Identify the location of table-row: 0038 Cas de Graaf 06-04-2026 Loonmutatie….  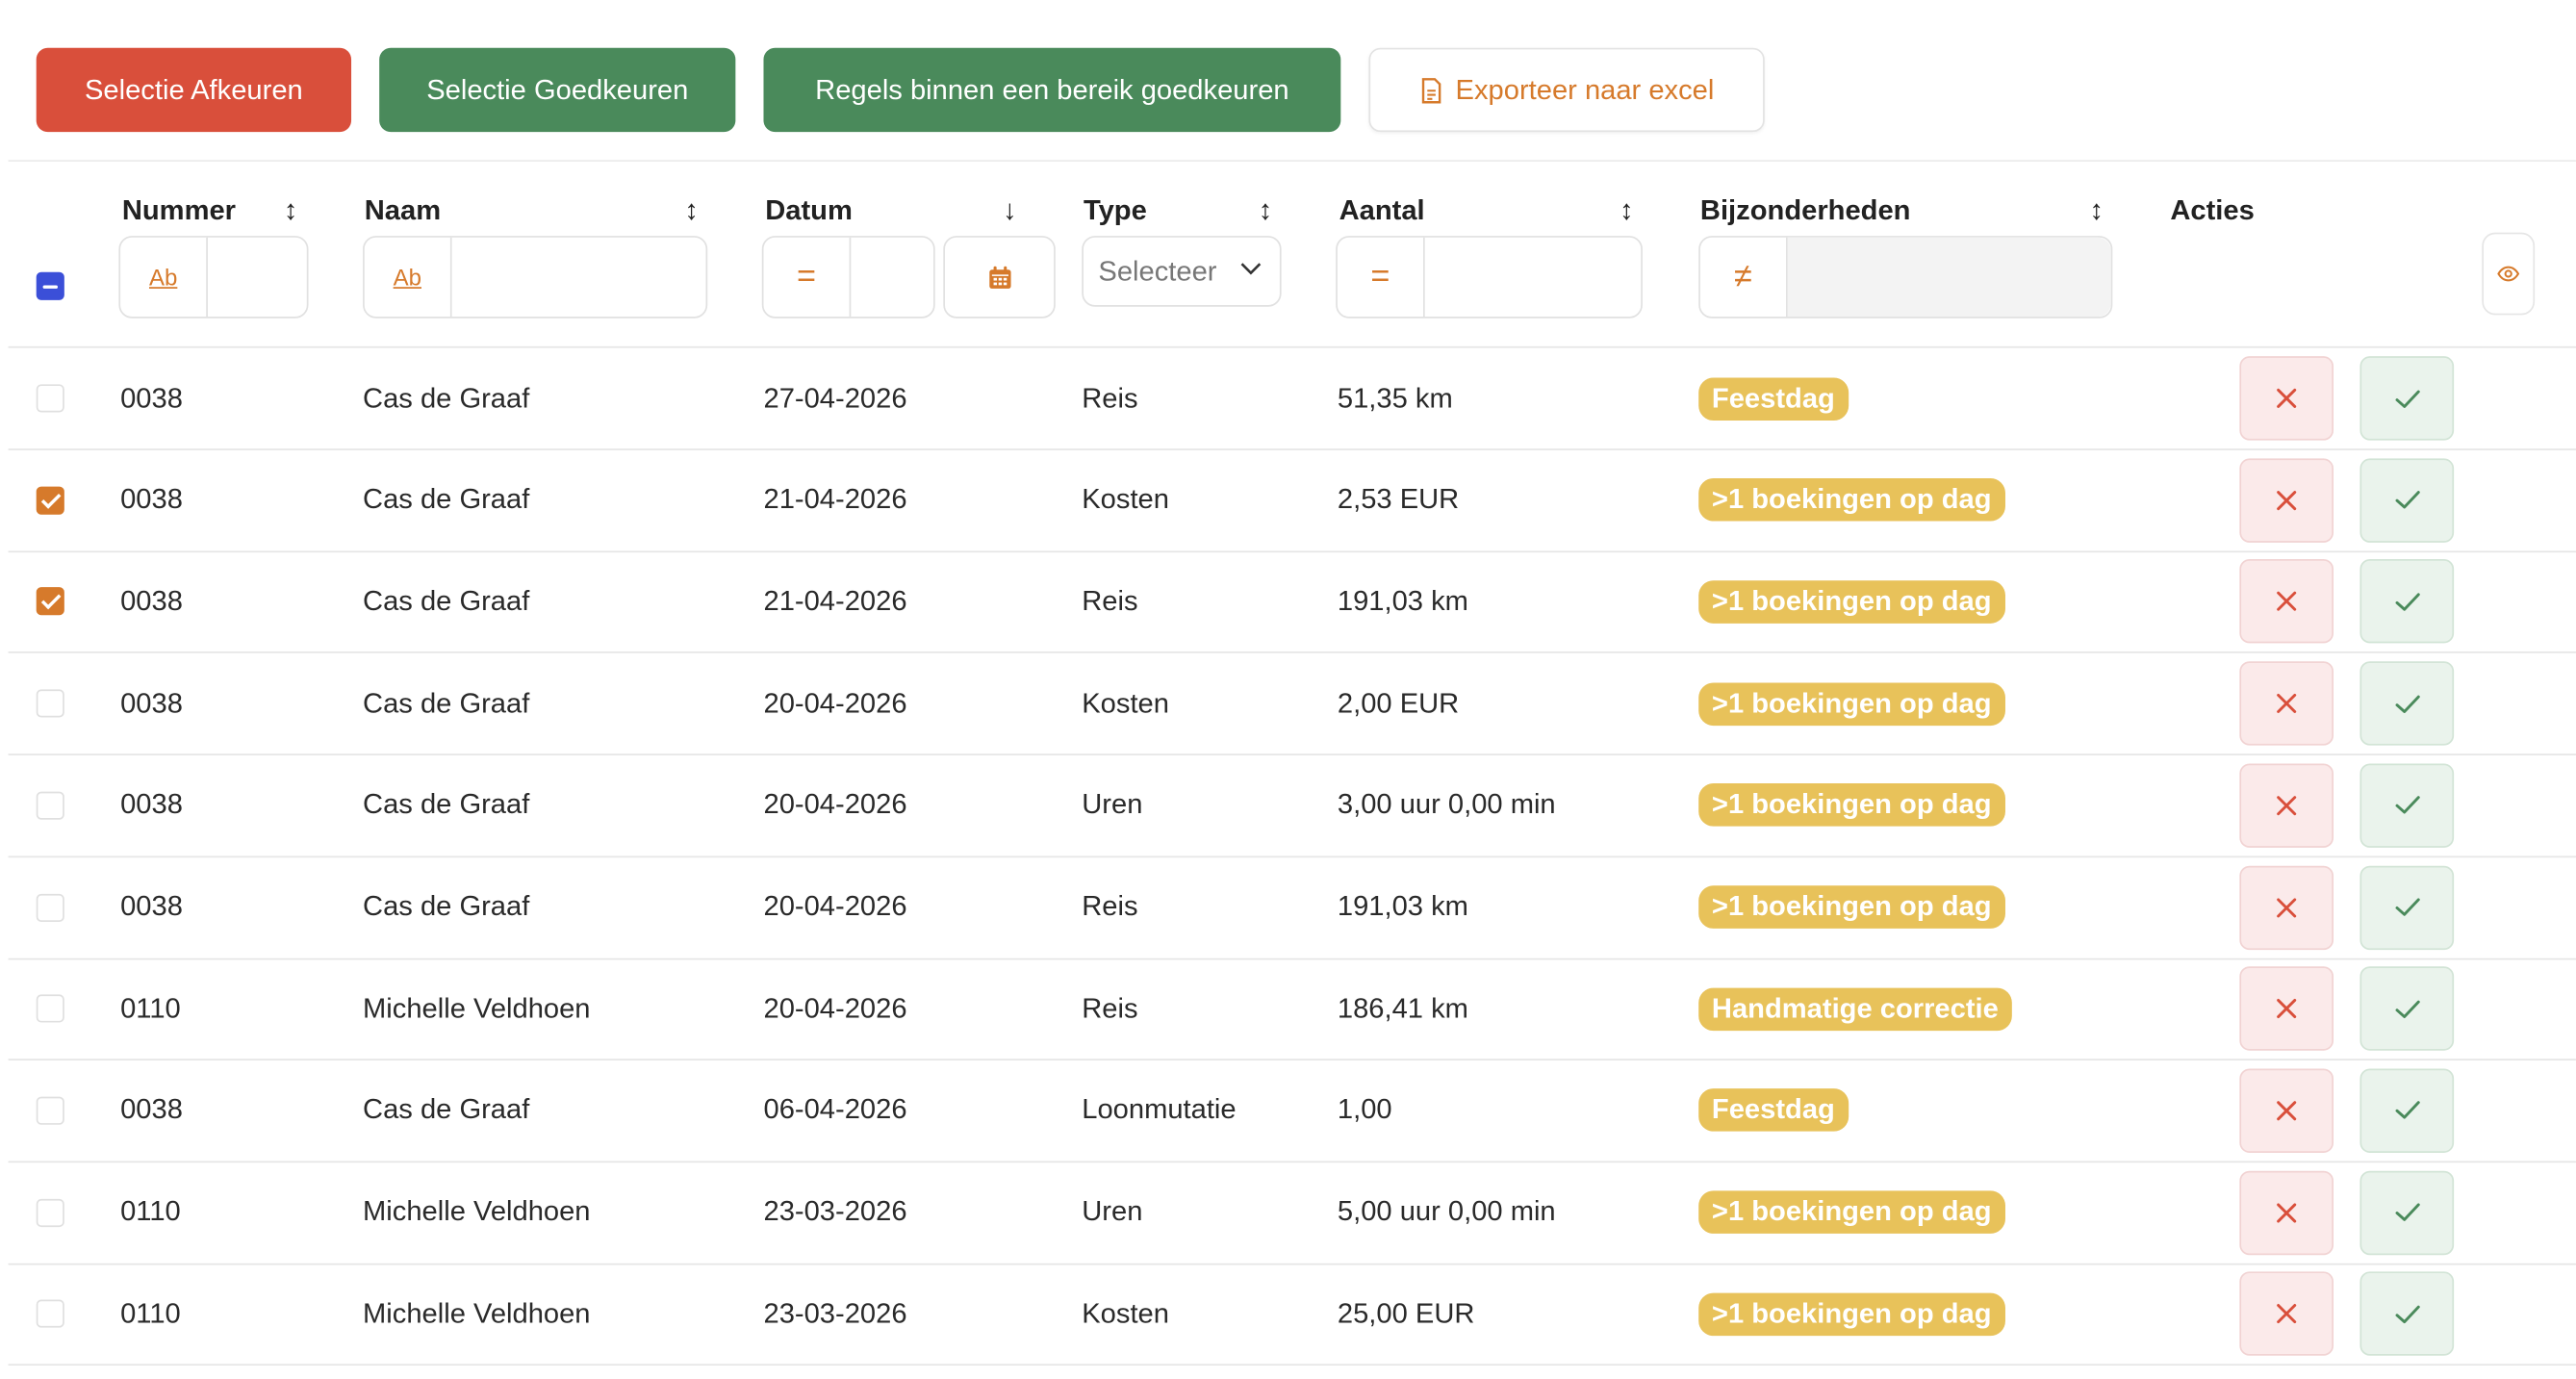
(1292, 1111).